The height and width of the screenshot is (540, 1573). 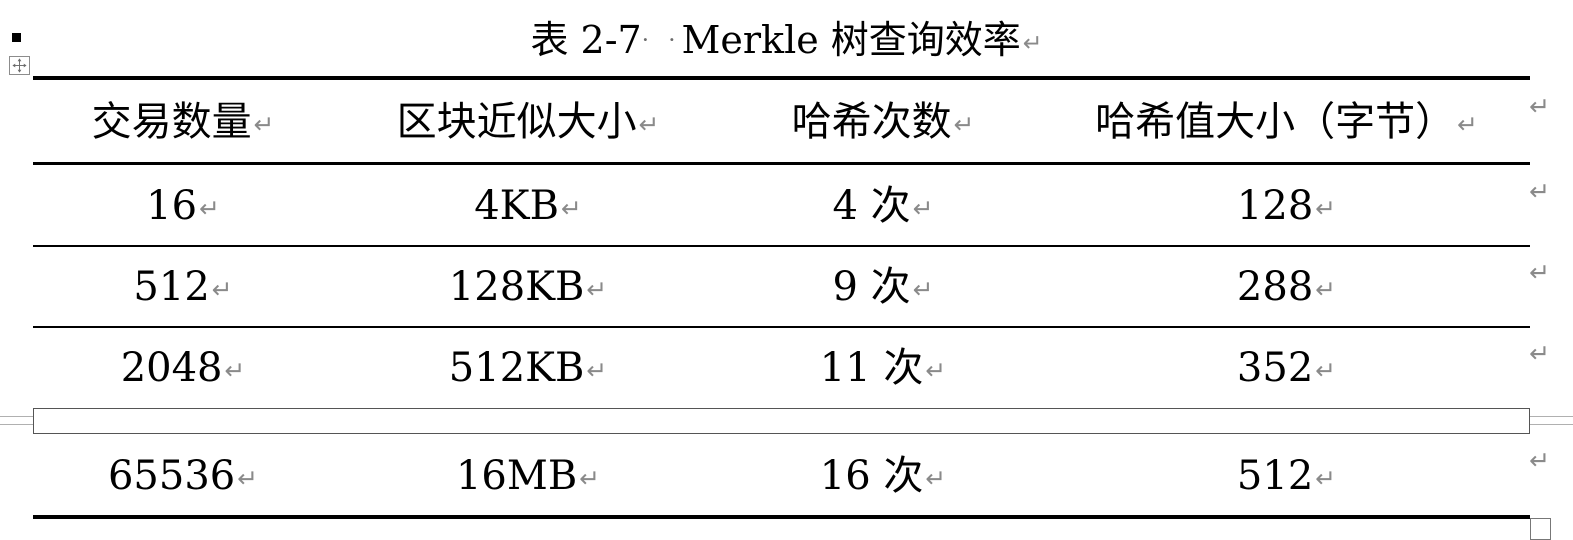 What do you see at coordinates (781, 206) in the screenshot?
I see `table-row: 16↵ 4KB↵ 4 次↵ 128↵` at bounding box center [781, 206].